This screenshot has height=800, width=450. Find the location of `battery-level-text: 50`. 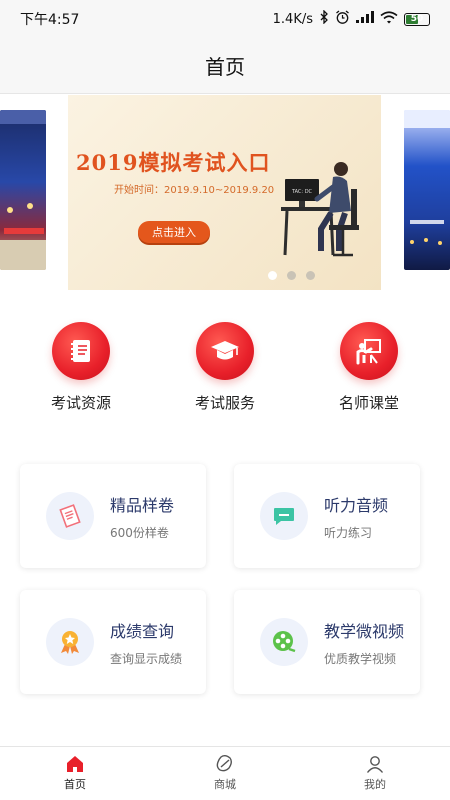

battery-level-text: 50 is located at coordinates (417, 19).